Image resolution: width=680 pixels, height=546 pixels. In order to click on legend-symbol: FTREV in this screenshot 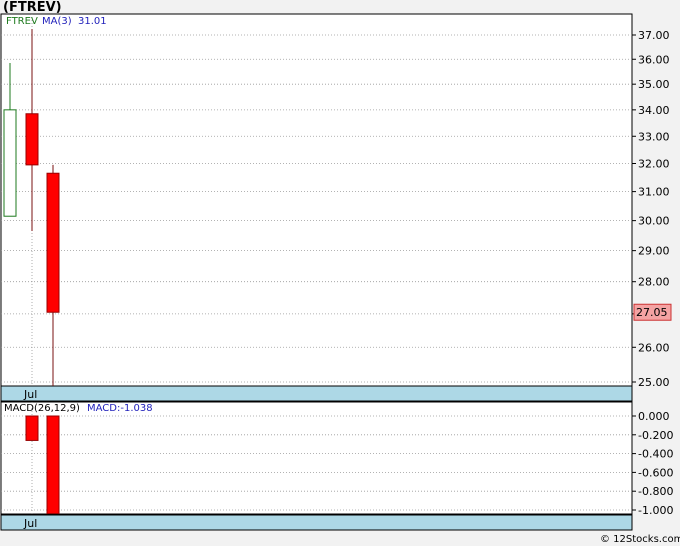, I will do `click(22, 21)`.